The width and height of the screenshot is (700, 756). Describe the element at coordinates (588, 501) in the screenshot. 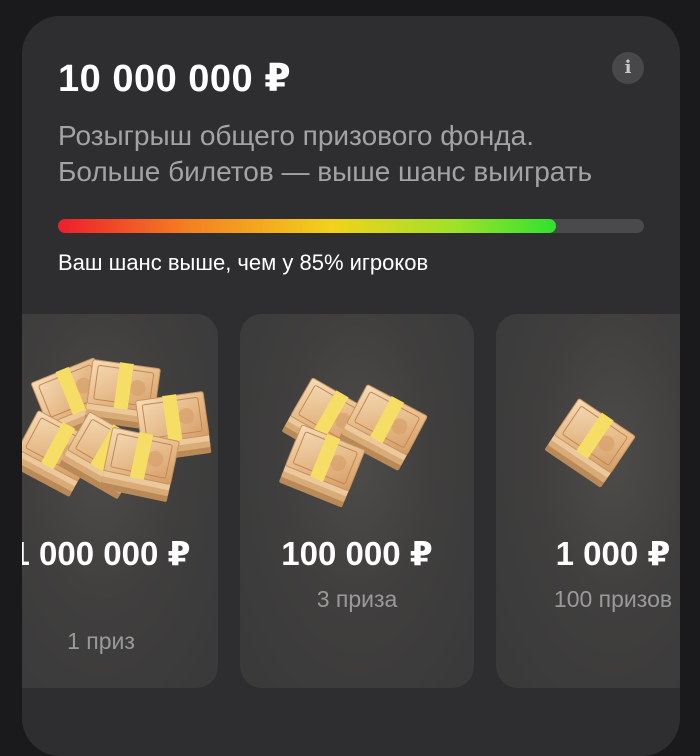

I see `prize-card-1000: 1 000 ₽ 100 призов` at that location.